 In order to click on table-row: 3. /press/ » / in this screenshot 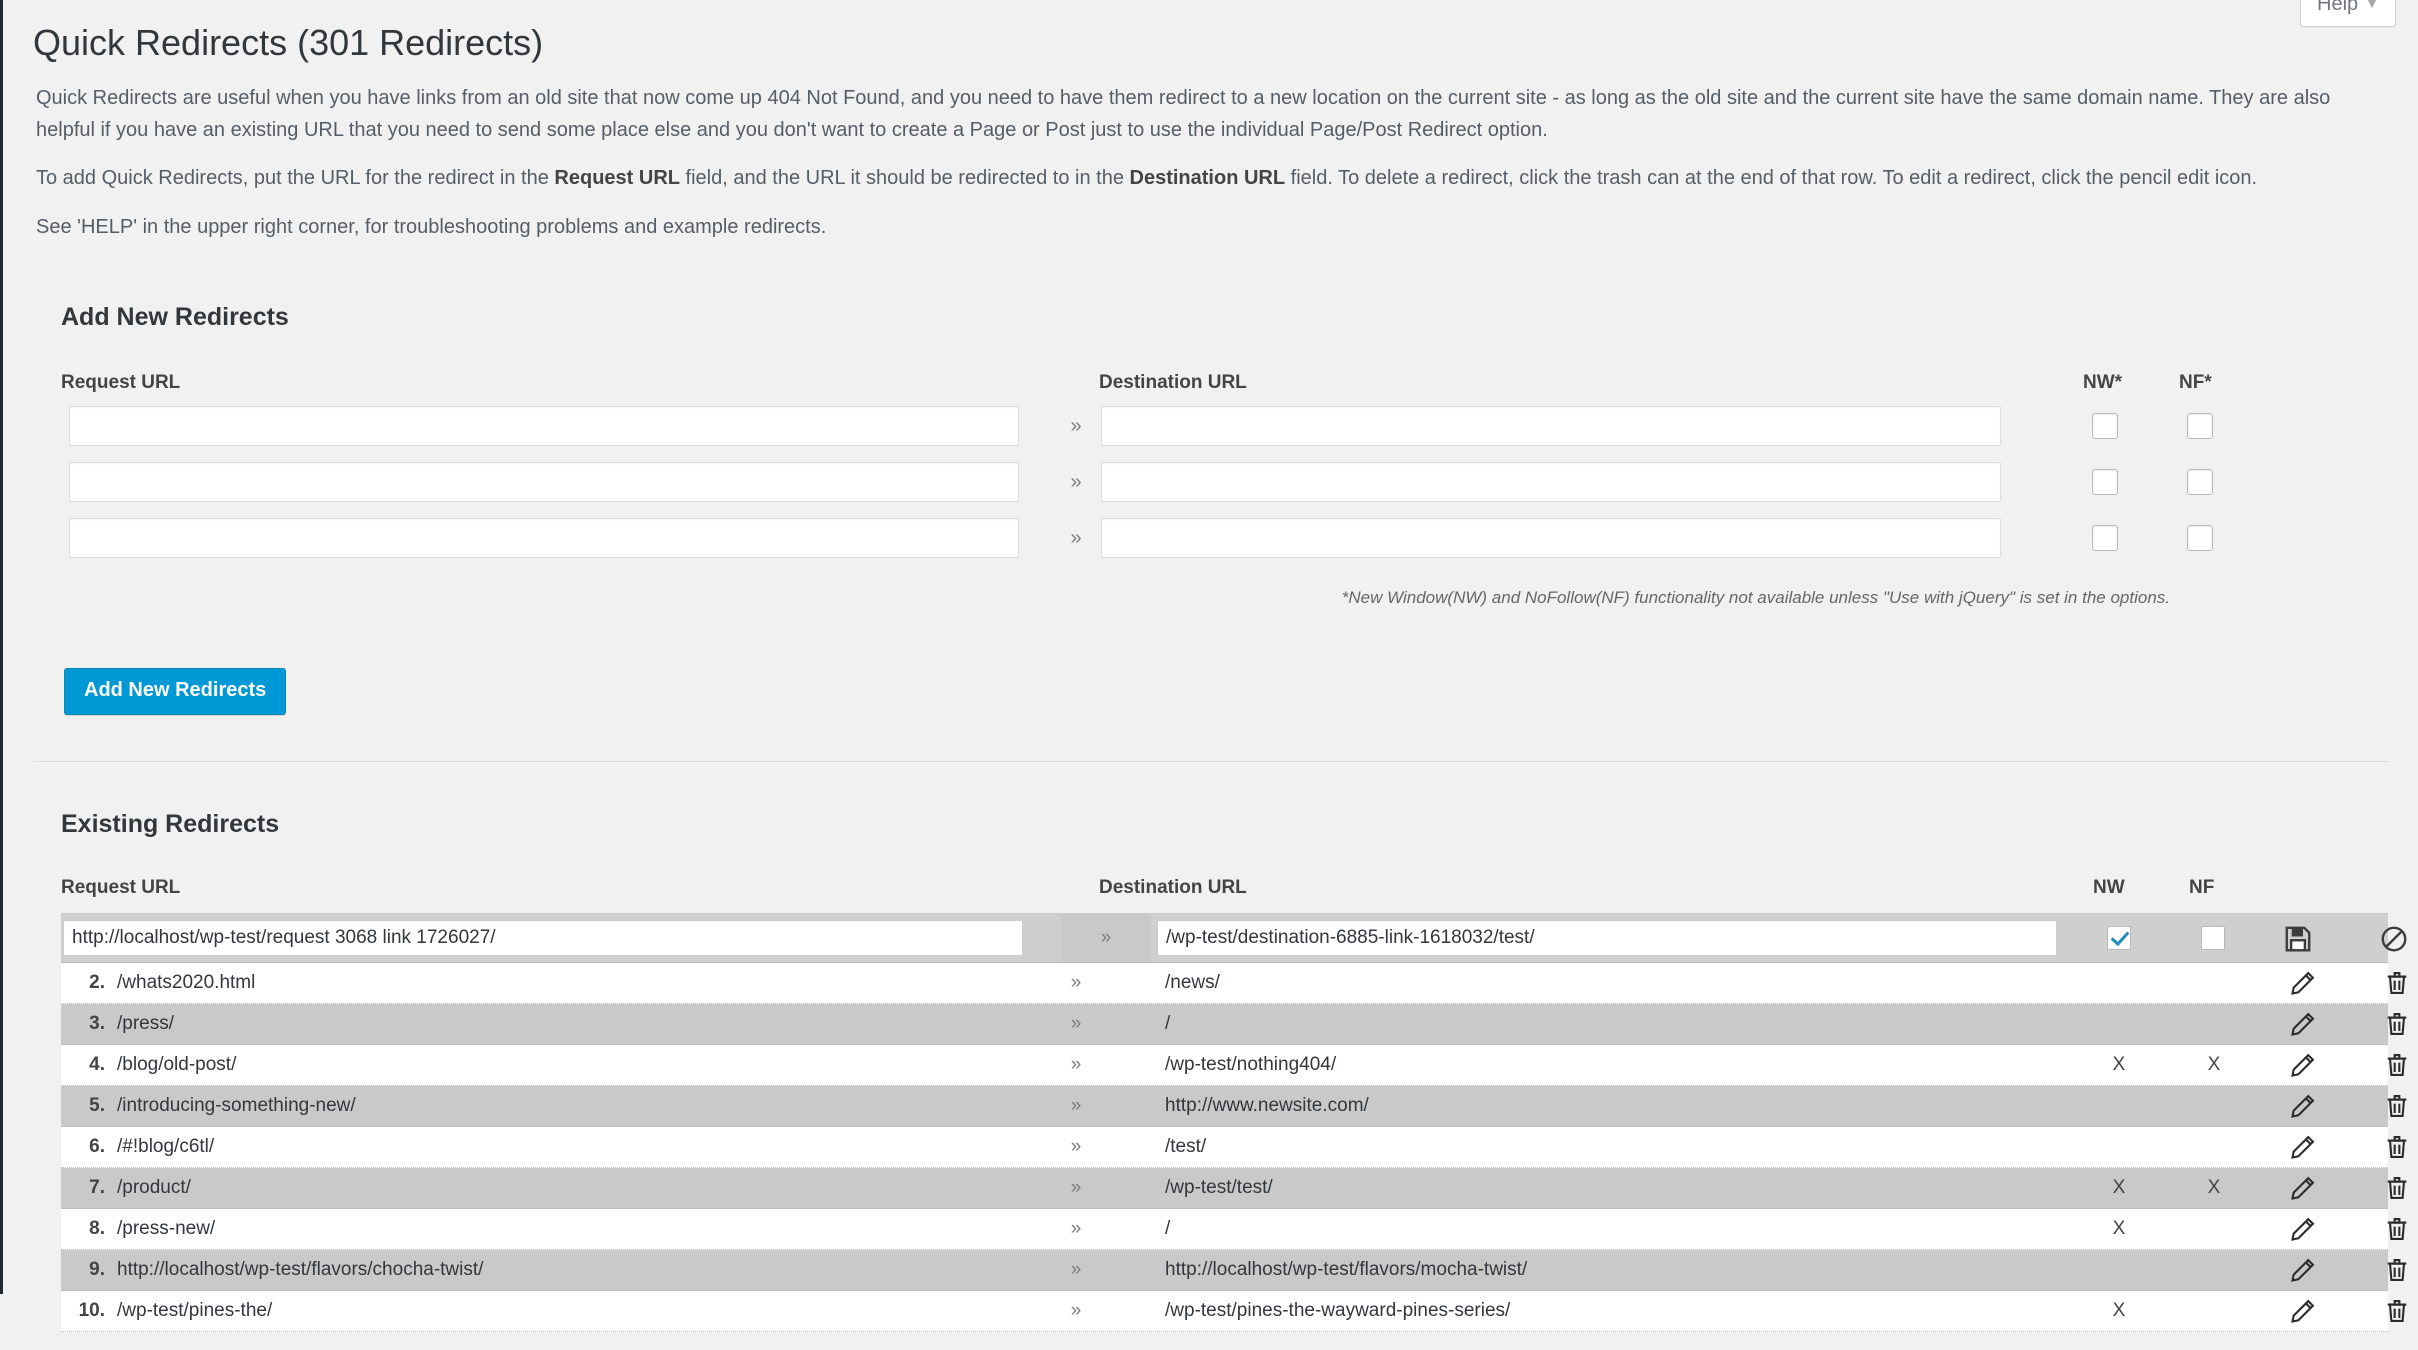, I will do `click(1234, 1025)`.